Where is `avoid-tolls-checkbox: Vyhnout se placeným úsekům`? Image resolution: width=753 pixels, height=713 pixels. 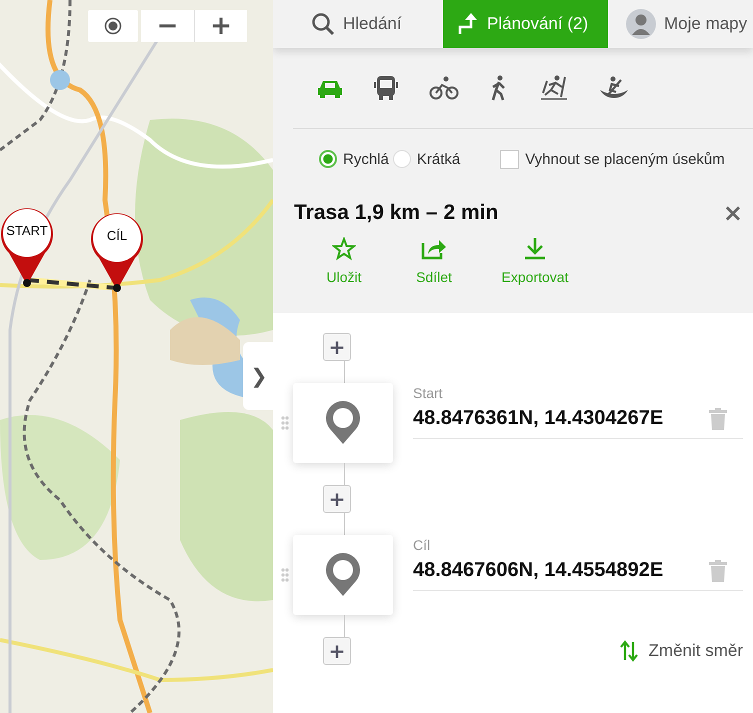
avoid-tolls-checkbox: Vyhnout se placeným úsekům is located at coordinates (612, 159).